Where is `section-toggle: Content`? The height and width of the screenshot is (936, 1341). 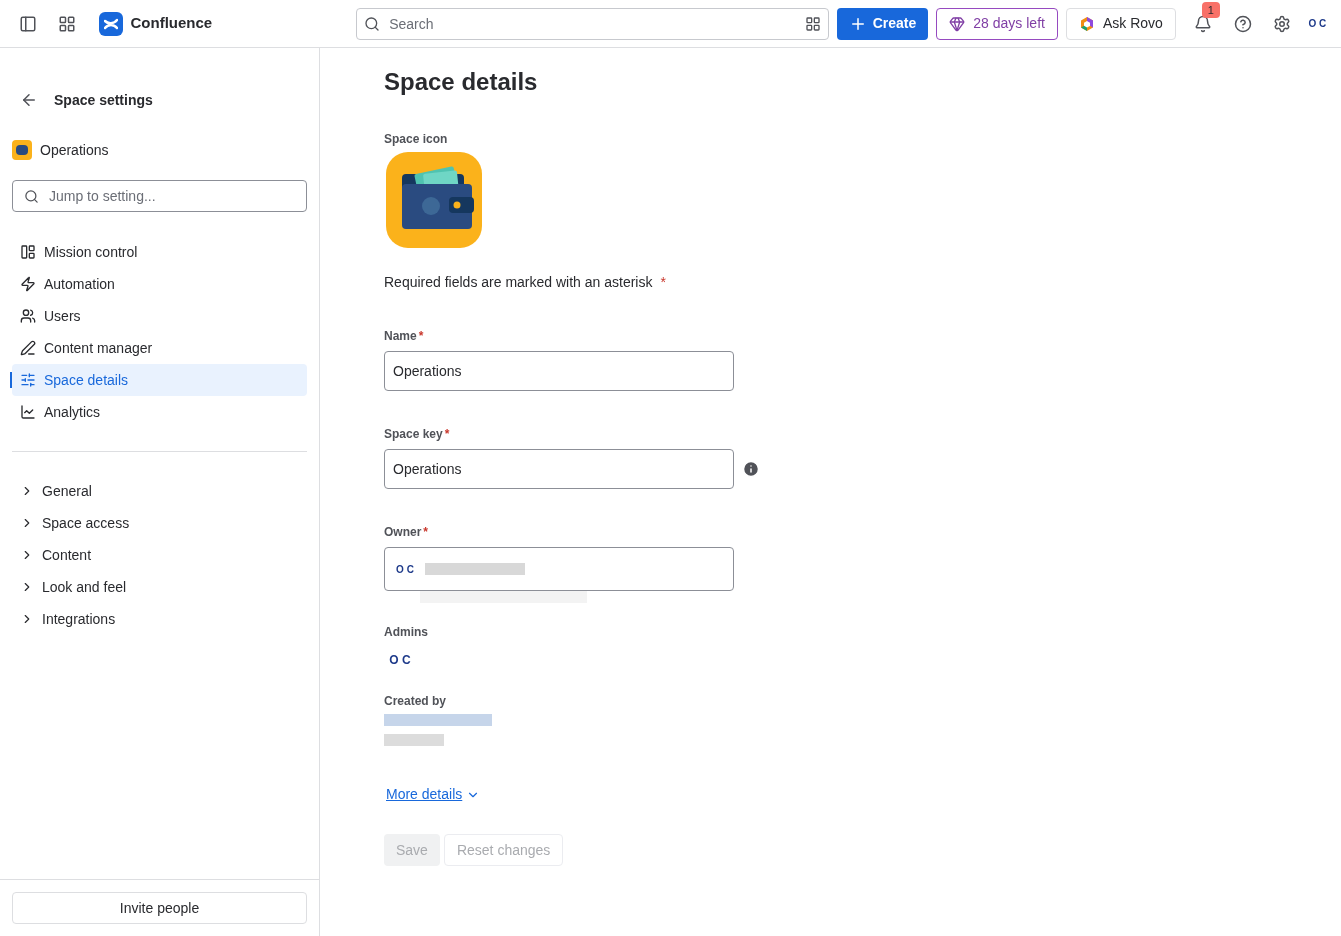
section-toggle: Content is located at coordinates (159, 555).